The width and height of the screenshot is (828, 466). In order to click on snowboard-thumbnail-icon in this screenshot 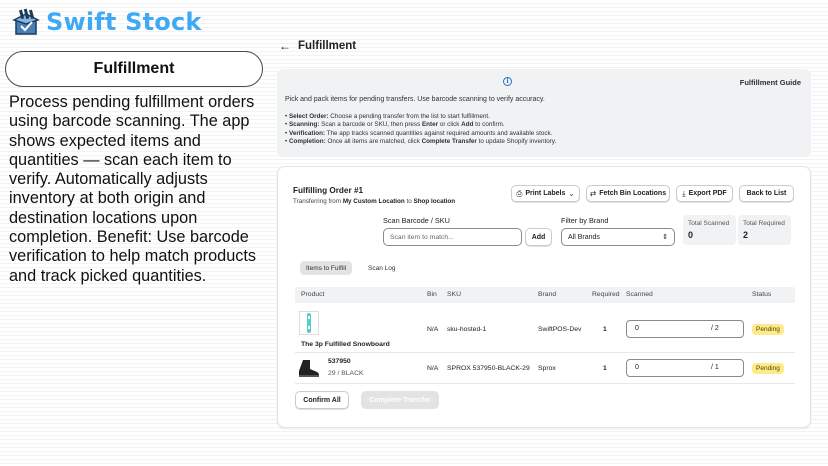, I will do `click(309, 323)`.